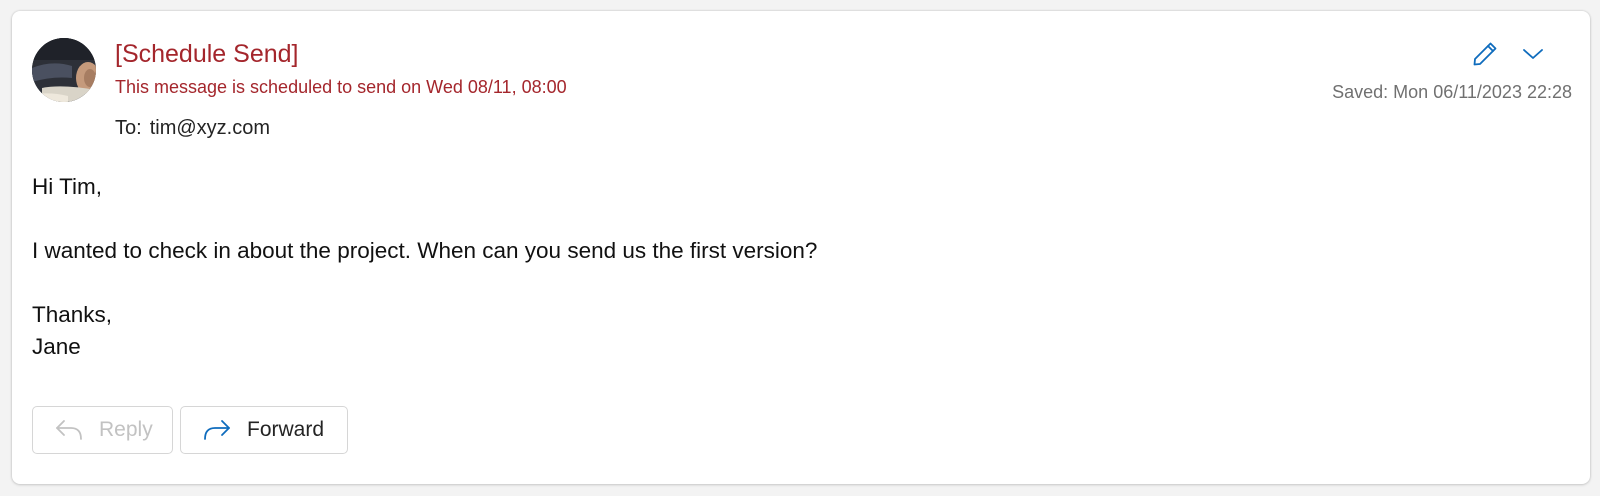  Describe the element at coordinates (210, 128) in the screenshot. I see `recipient-address: tim@xyz.com` at that location.